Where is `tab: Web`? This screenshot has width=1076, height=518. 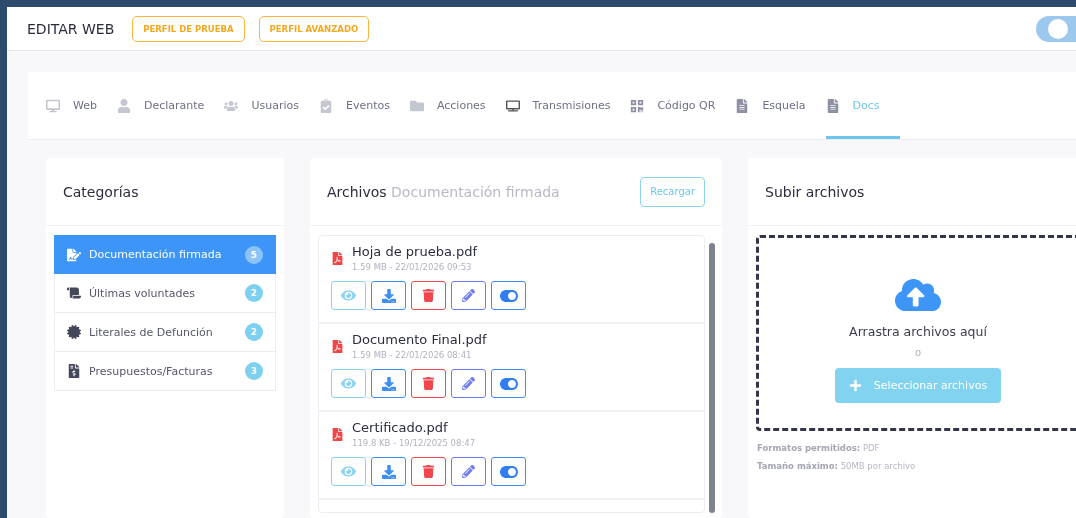 tab: Web is located at coordinates (81, 105).